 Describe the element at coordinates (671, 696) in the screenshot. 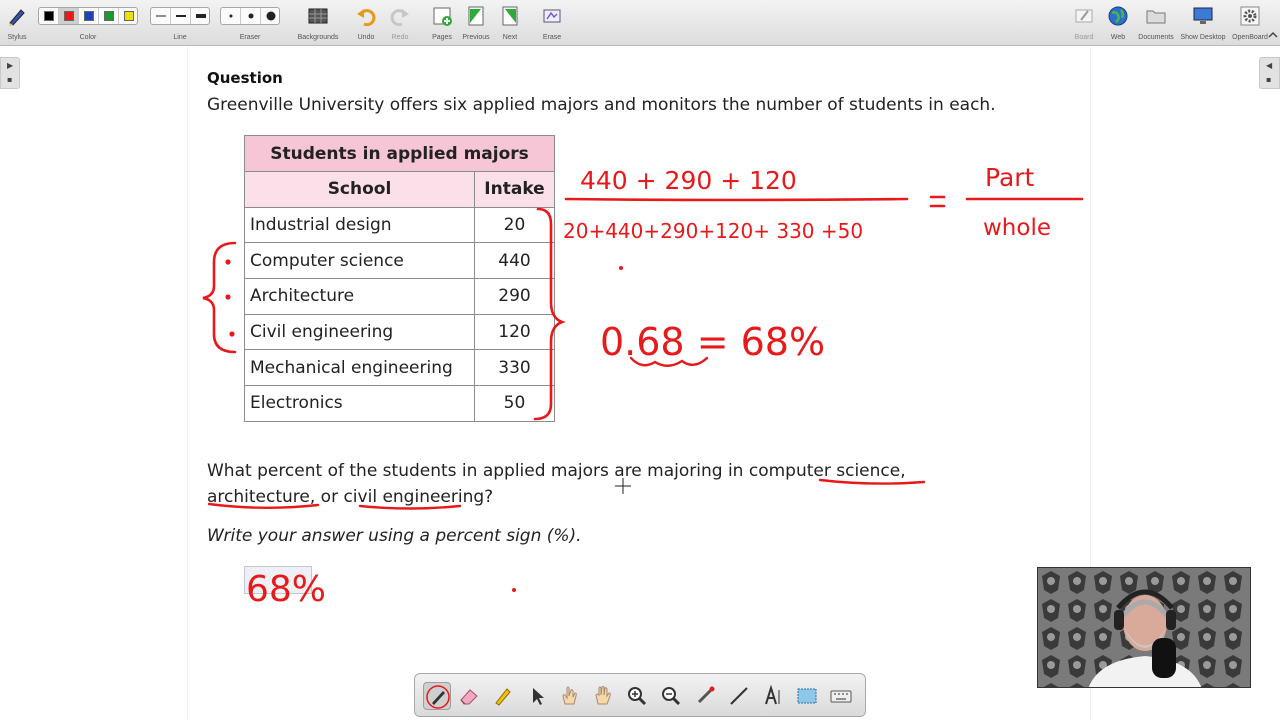

I see `zoom-out-button` at that location.